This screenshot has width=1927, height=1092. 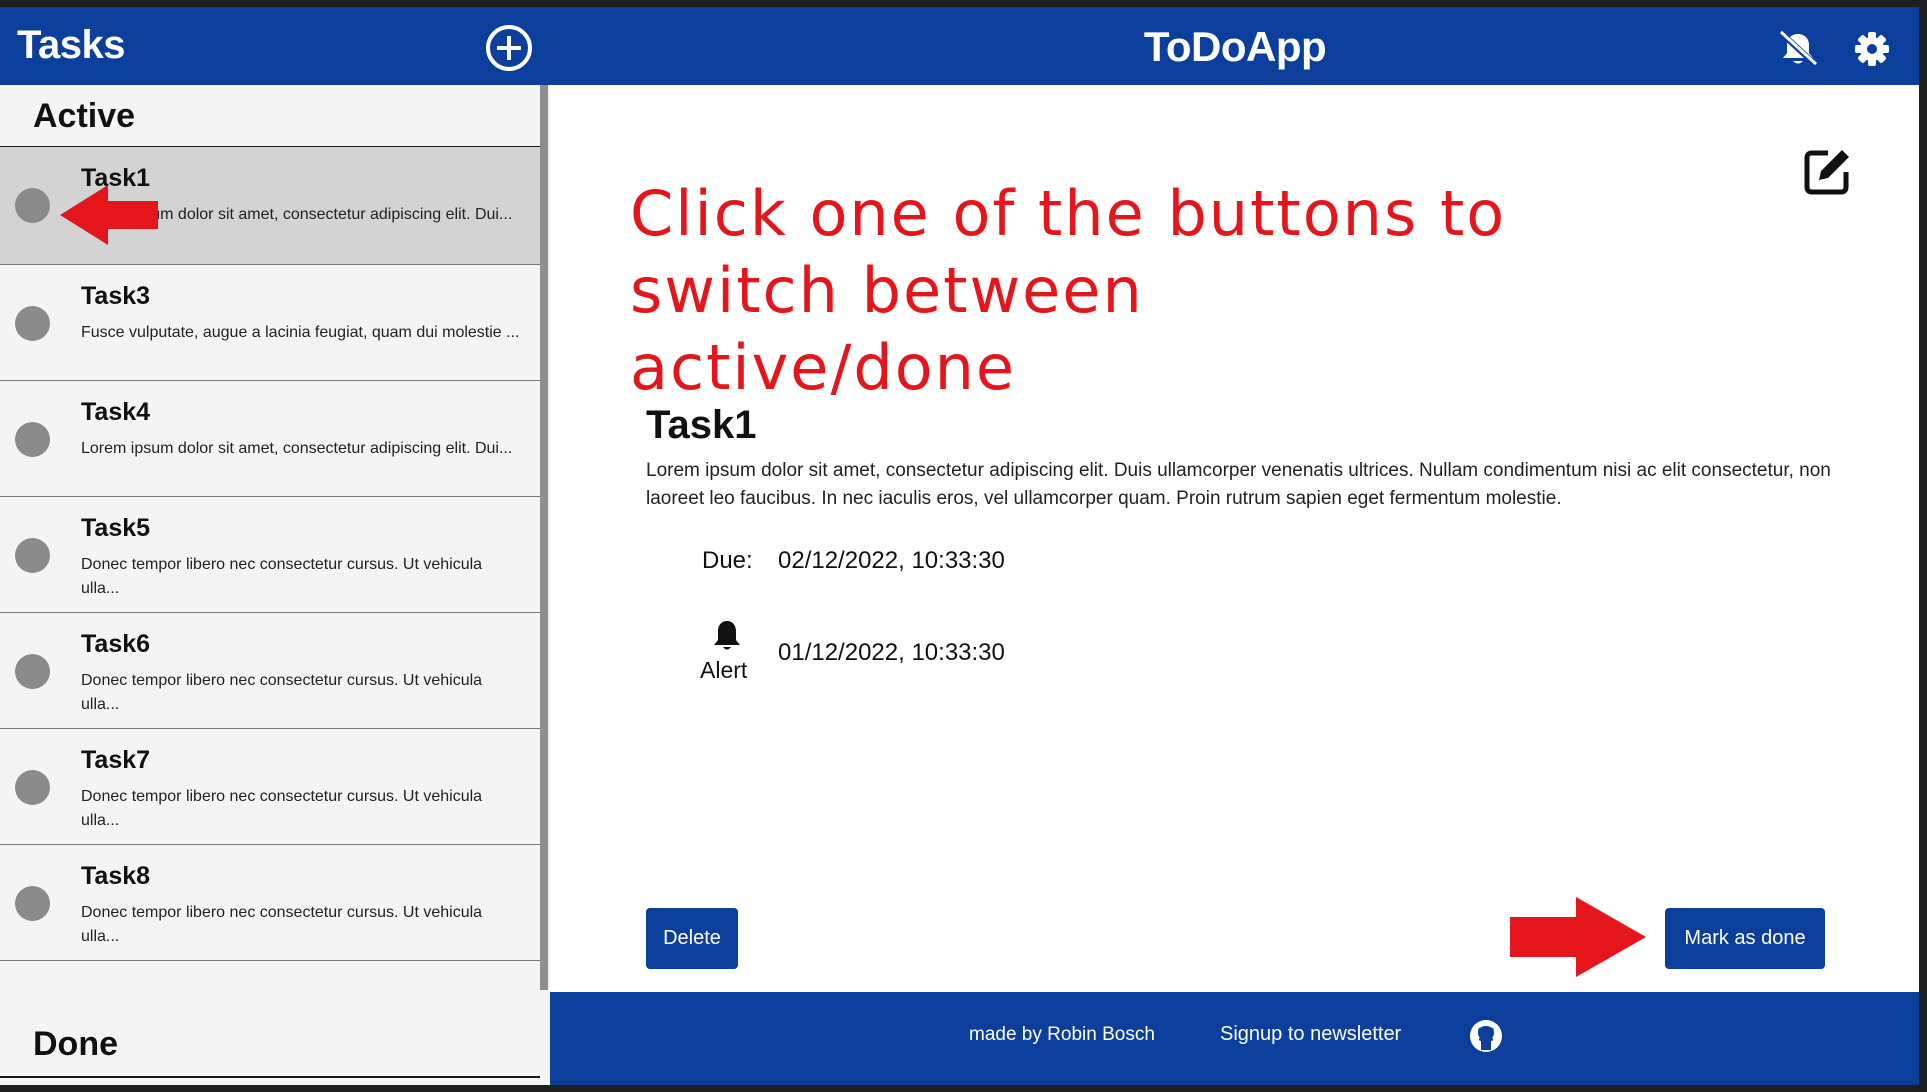 I want to click on task-title: Task3, so click(x=116, y=296).